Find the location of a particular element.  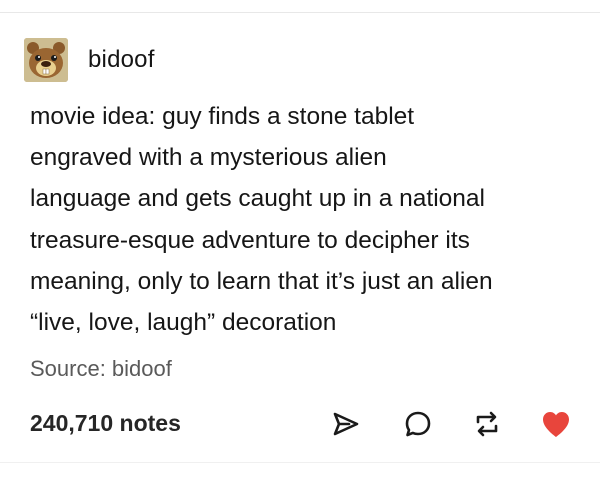

reply-button is located at coordinates (418, 424).